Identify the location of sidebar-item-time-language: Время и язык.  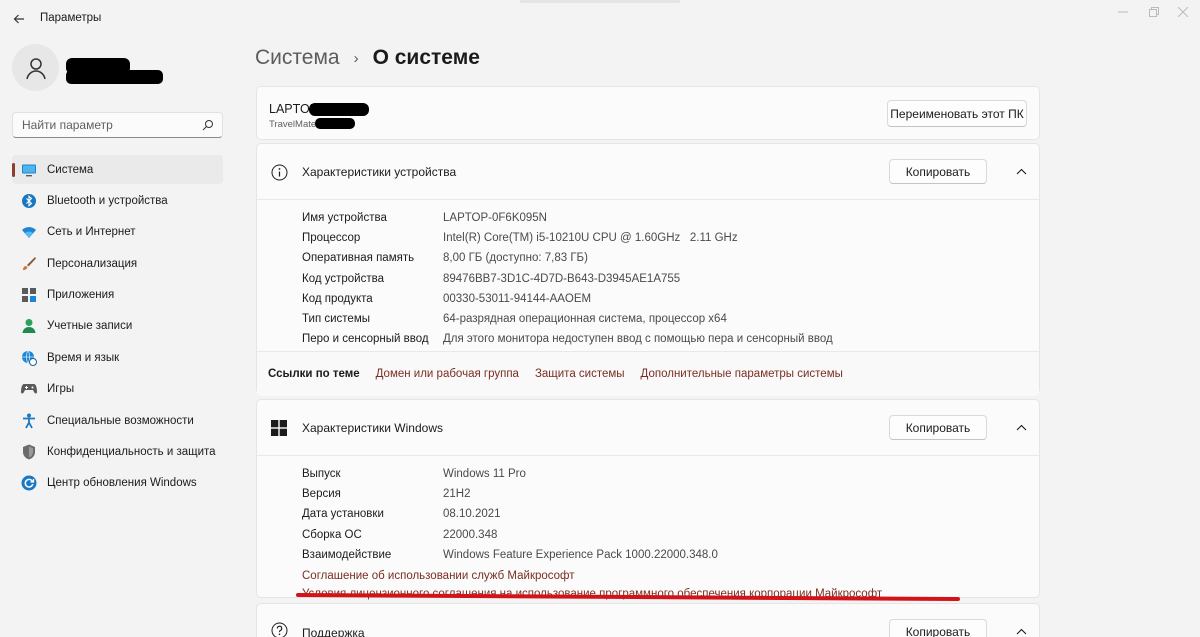
(117, 357).